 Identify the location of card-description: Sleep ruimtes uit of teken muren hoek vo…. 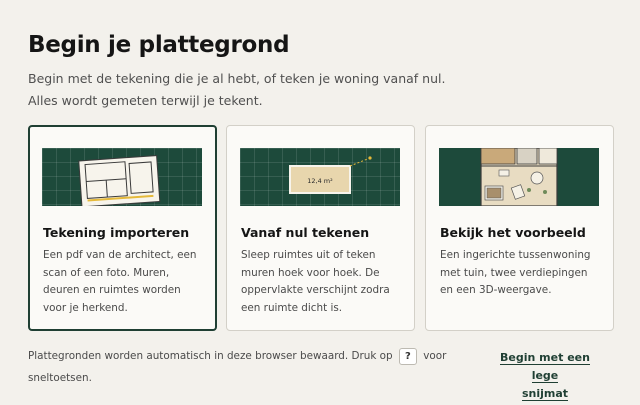
(324, 282).